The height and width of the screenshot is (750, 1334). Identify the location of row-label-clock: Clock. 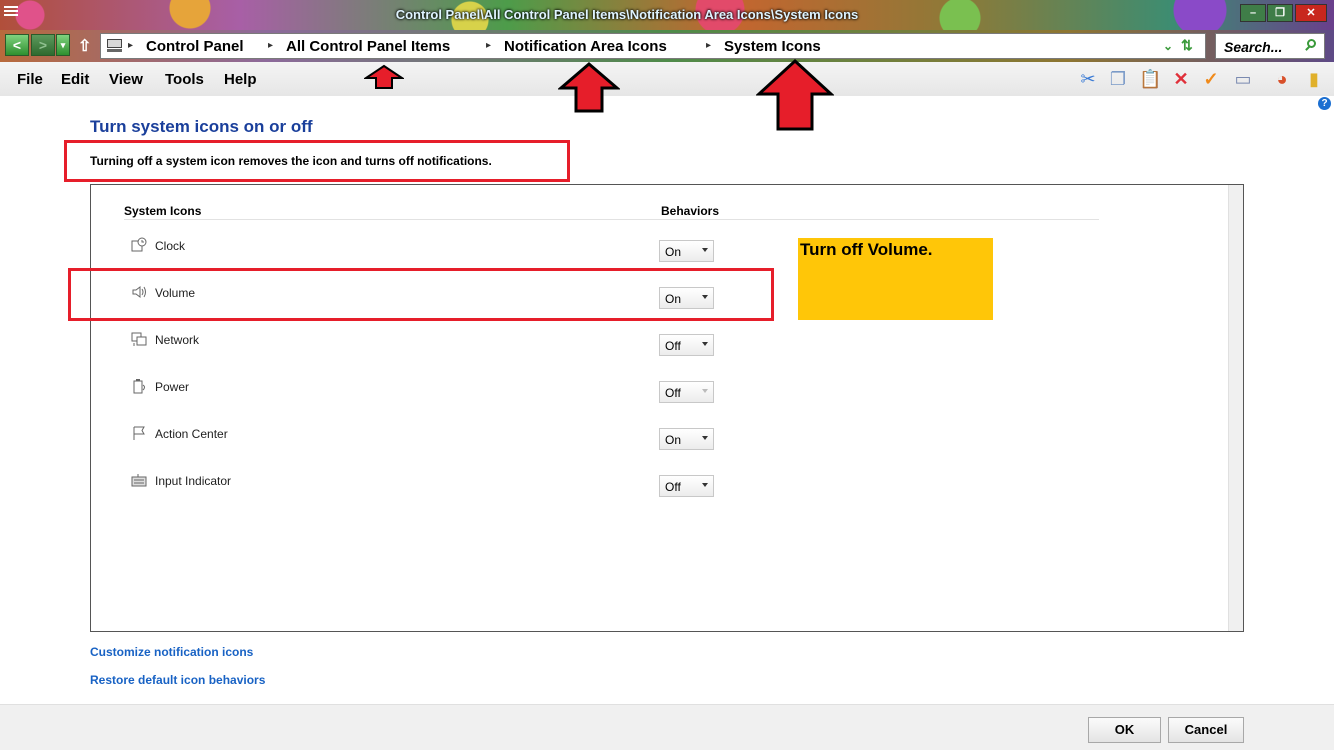
(170, 246).